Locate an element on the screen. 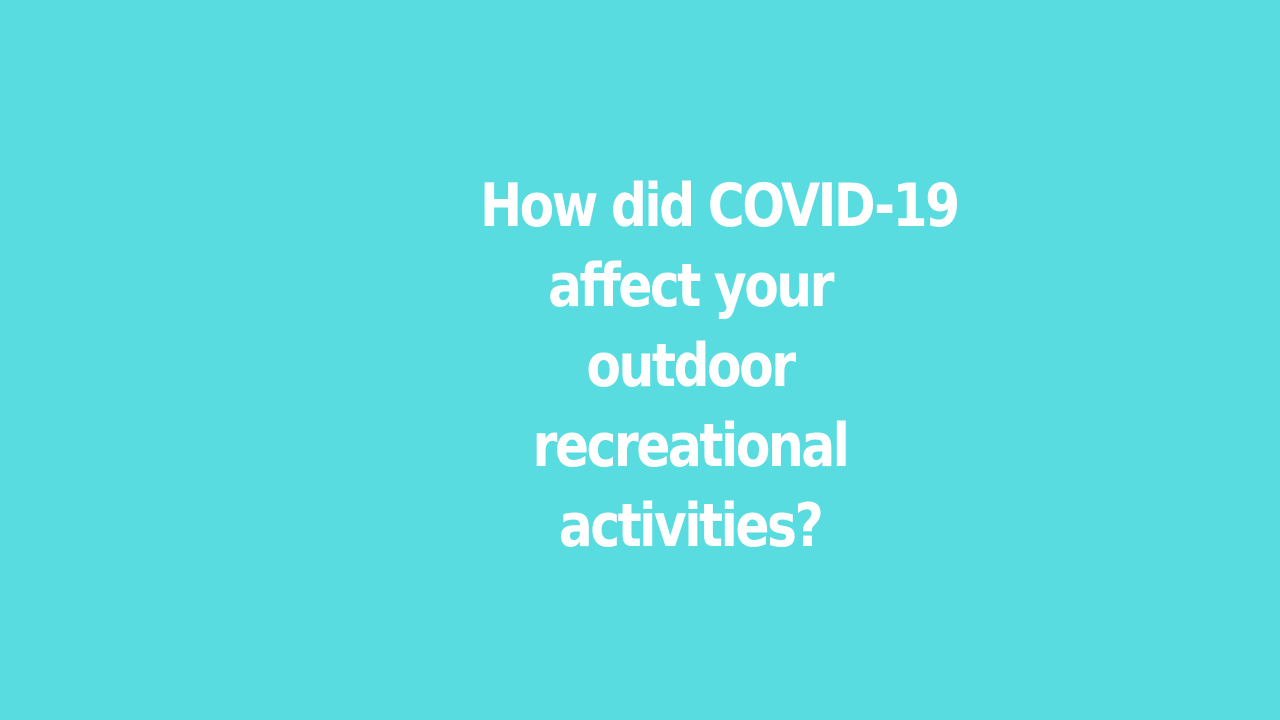 This screenshot has height=720, width=1280. question-line-3: outdoor is located at coordinates (691, 366).